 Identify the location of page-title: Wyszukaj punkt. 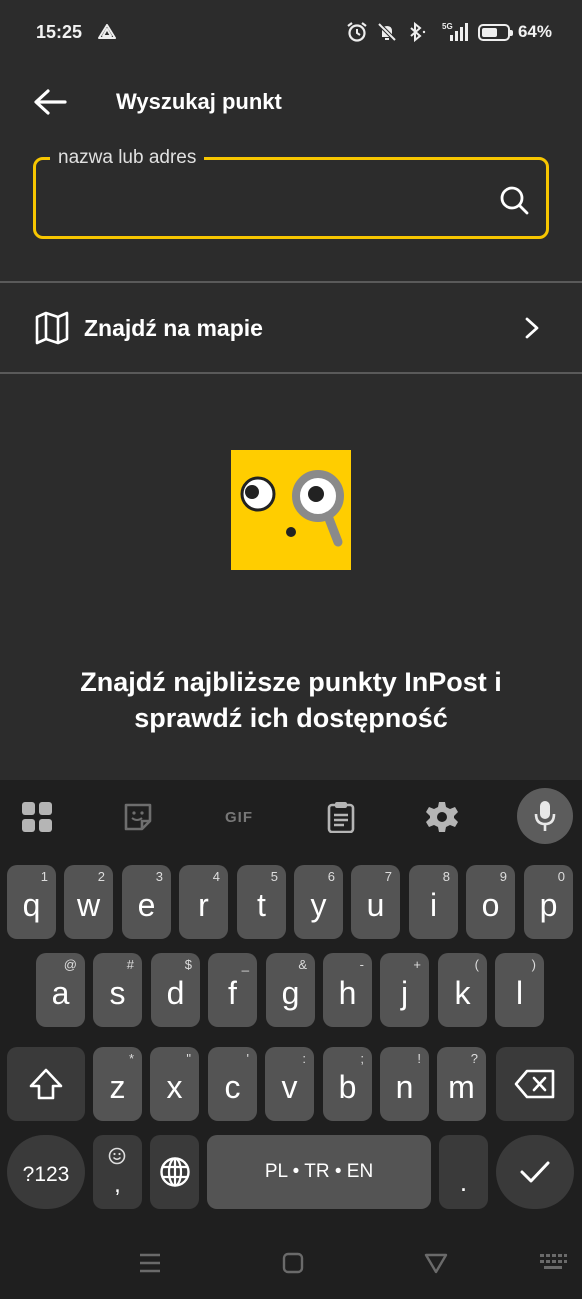
(199, 101).